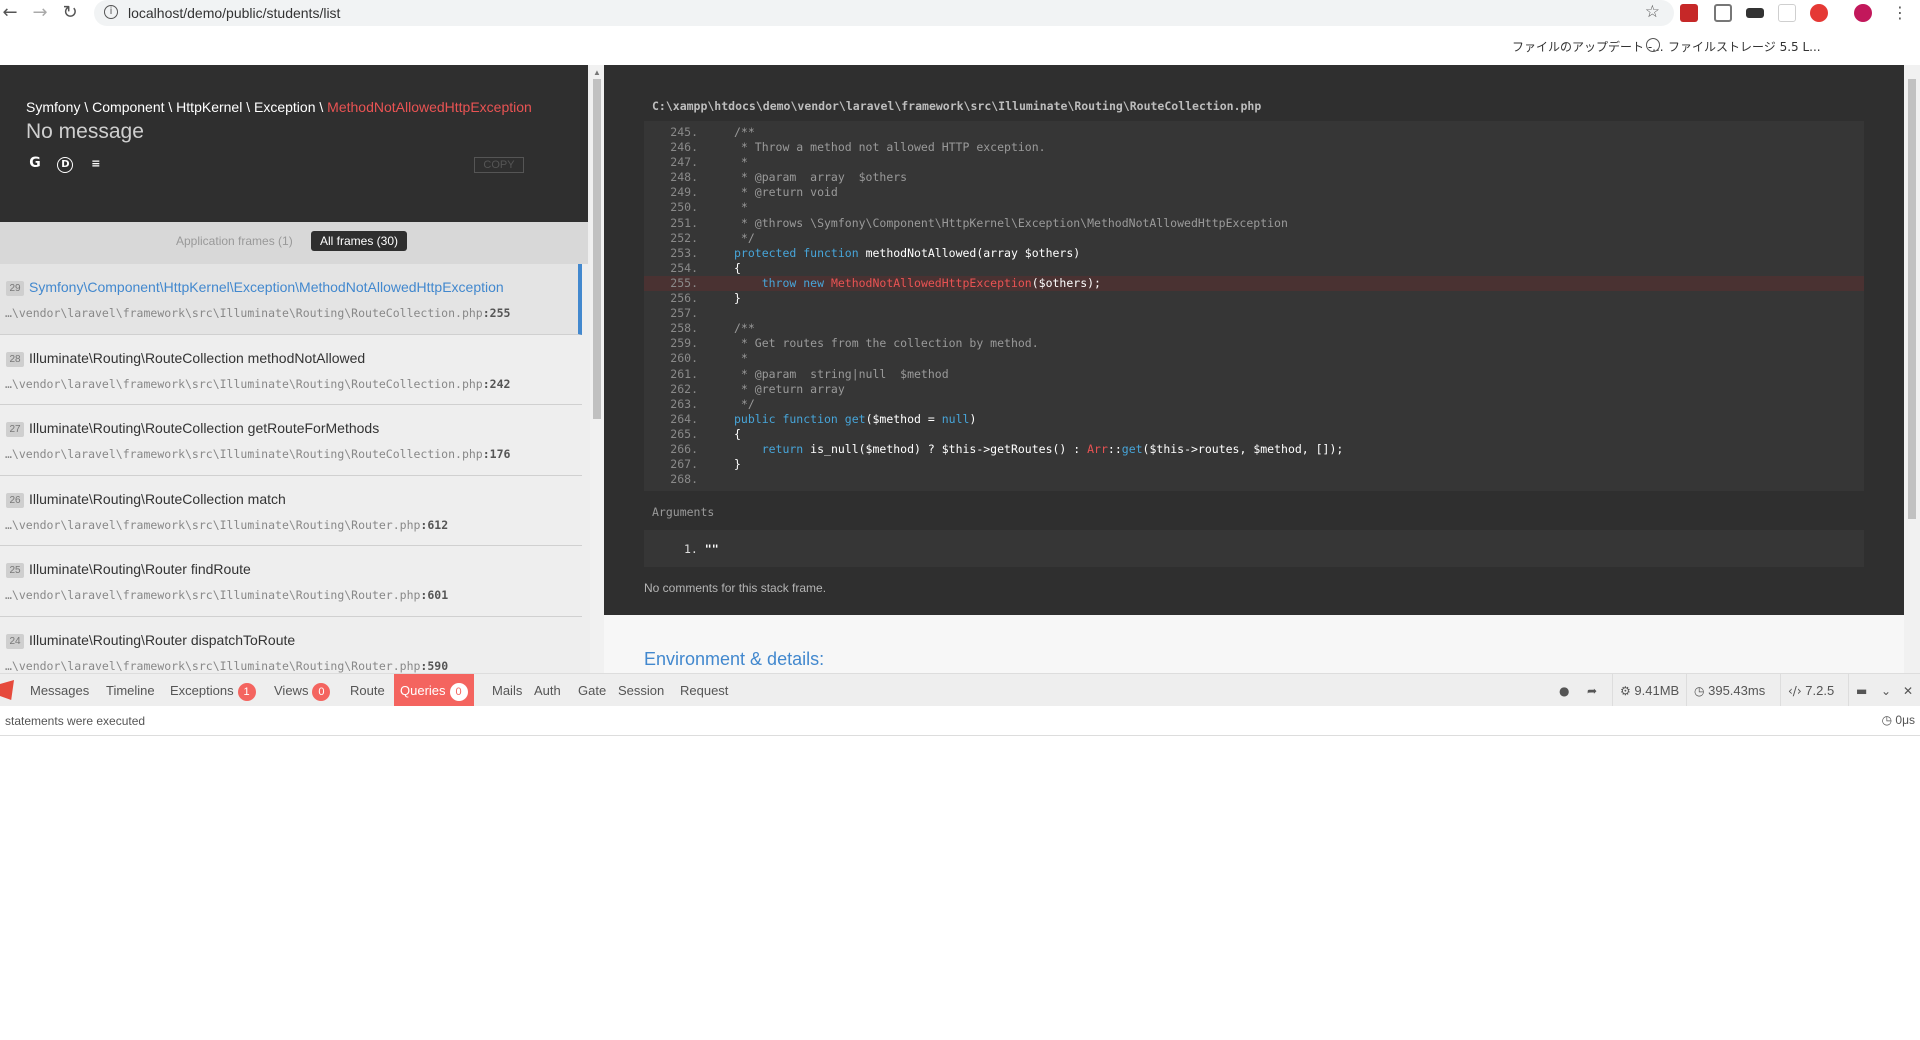 This screenshot has height=1040, width=1920. I want to click on code-line: 261. * @param string|null $method, so click(1254, 374).